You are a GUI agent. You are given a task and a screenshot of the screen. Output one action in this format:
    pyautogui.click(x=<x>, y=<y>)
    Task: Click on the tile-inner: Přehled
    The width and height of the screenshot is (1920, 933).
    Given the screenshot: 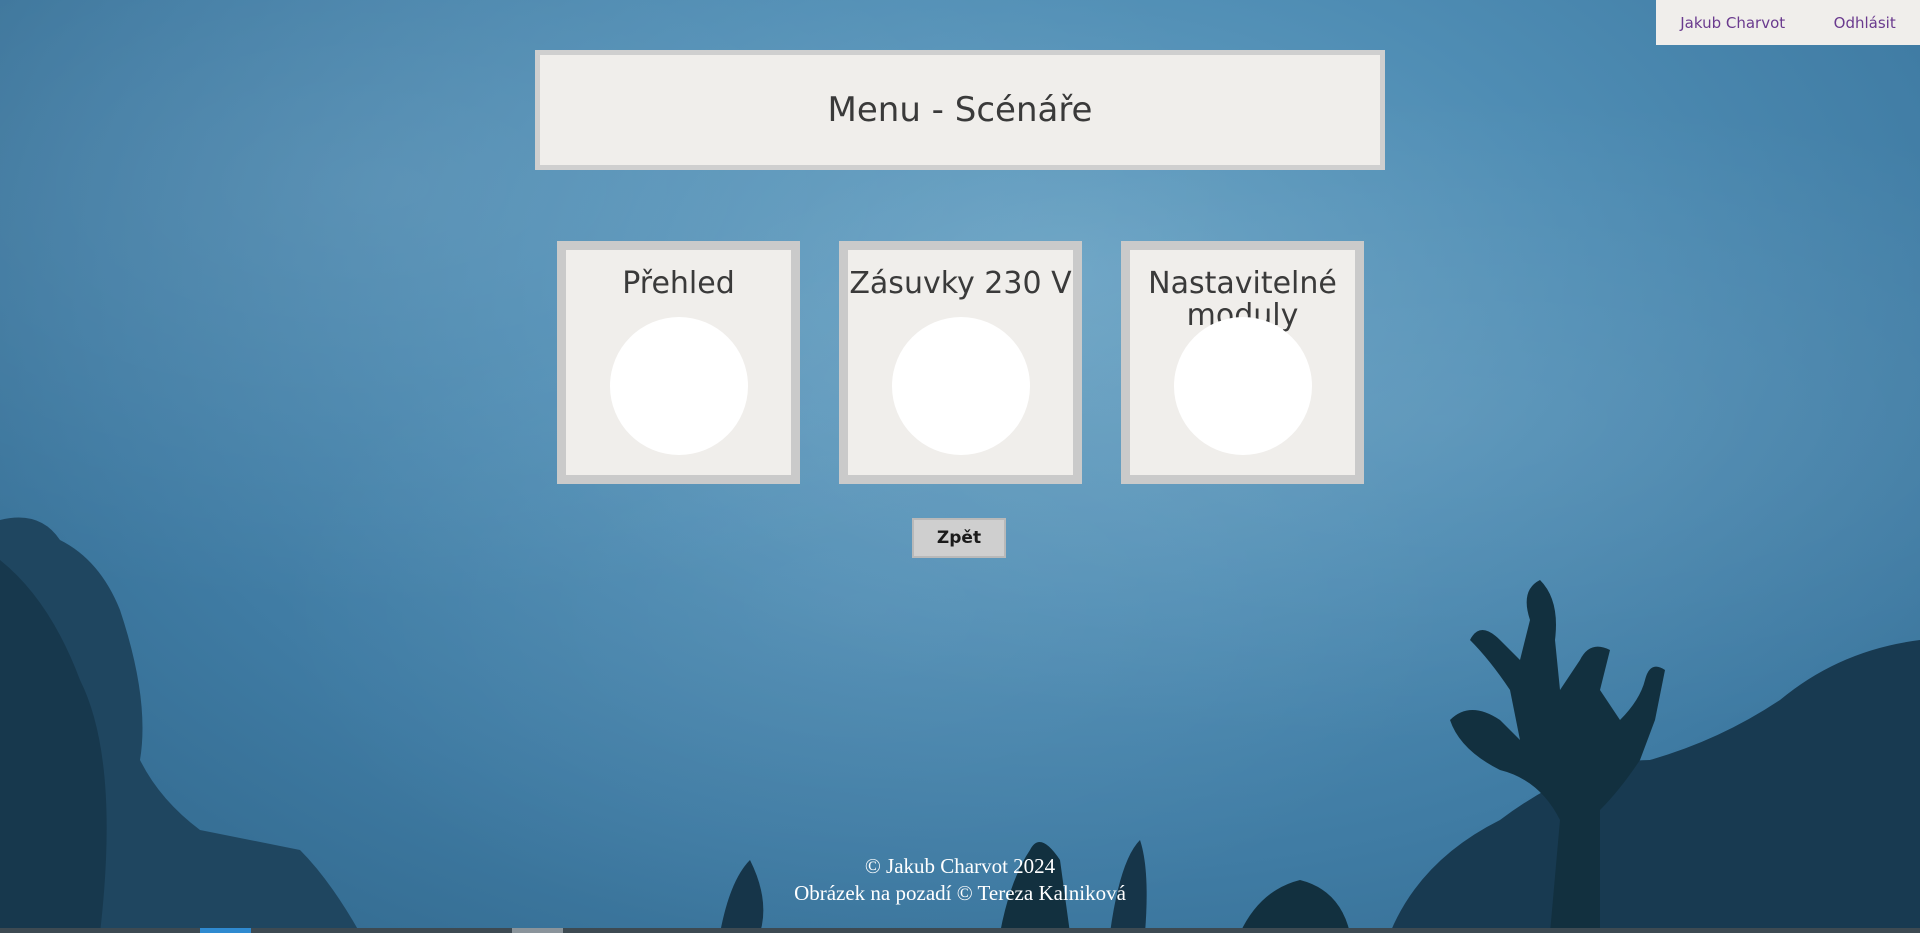 What is the action you would take?
    pyautogui.click(x=678, y=362)
    